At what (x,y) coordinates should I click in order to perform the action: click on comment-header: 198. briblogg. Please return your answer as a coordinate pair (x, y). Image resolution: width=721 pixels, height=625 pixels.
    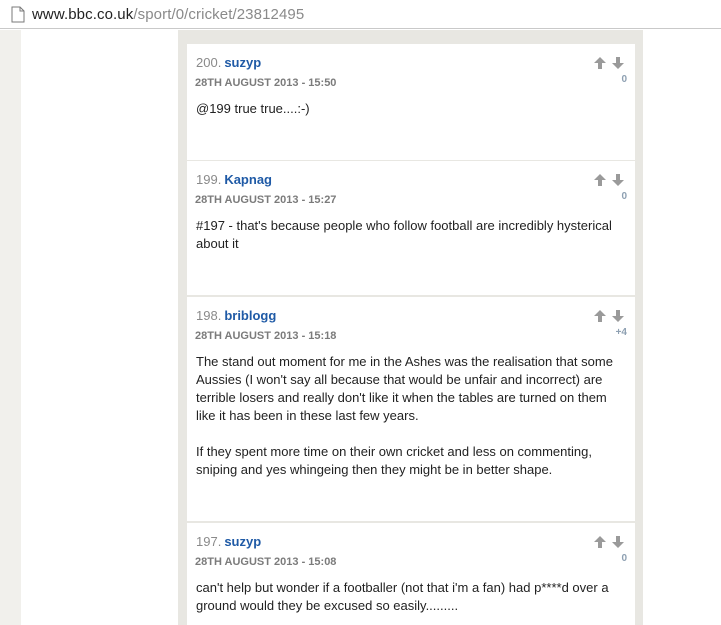
    Looking at the image, I should click on (236, 315).